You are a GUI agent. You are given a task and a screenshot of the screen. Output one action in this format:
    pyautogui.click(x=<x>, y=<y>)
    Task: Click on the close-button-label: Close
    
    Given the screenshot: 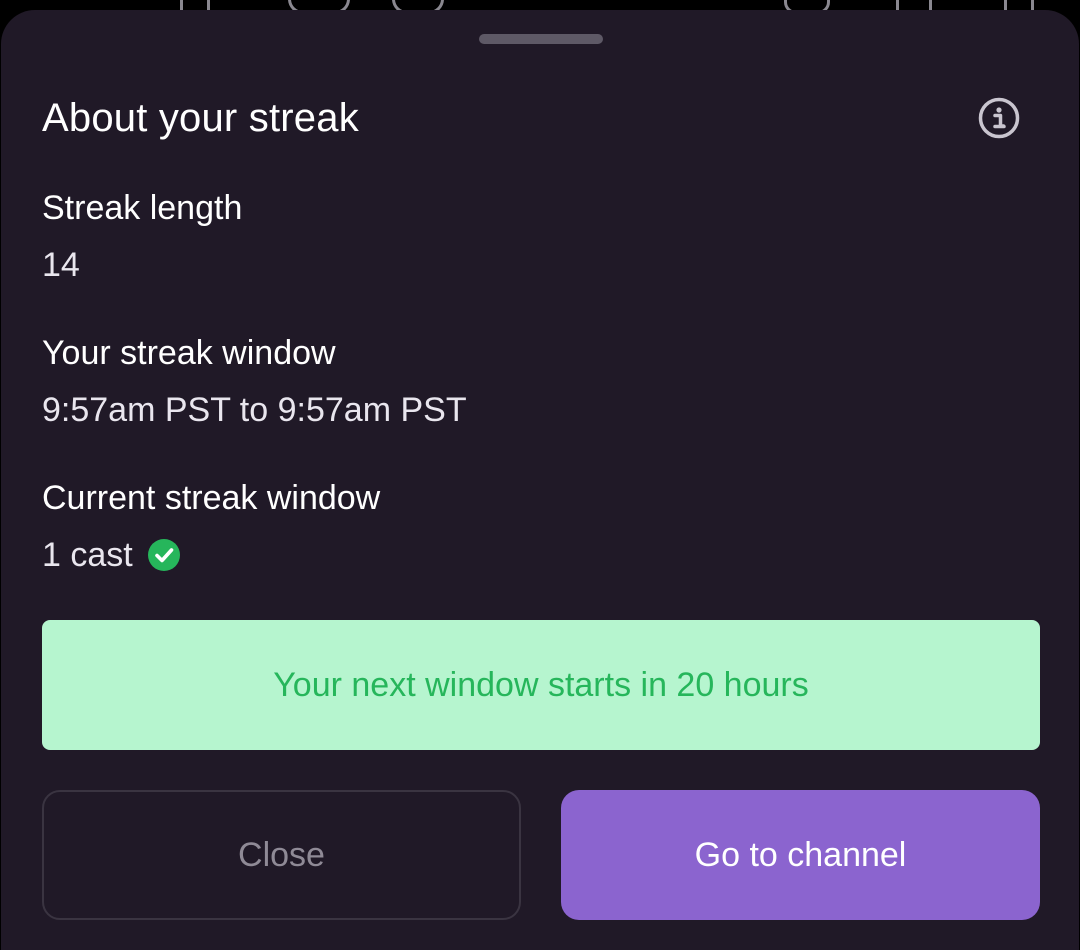 What is the action you would take?
    pyautogui.click(x=281, y=854)
    